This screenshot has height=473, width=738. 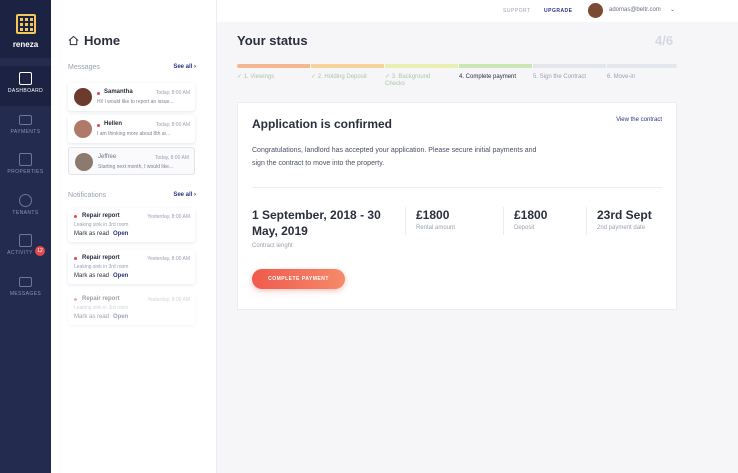 I want to click on top-bar: SUPPORT UPGRADE adomas@beltr.com ⌄, so click(x=477, y=11).